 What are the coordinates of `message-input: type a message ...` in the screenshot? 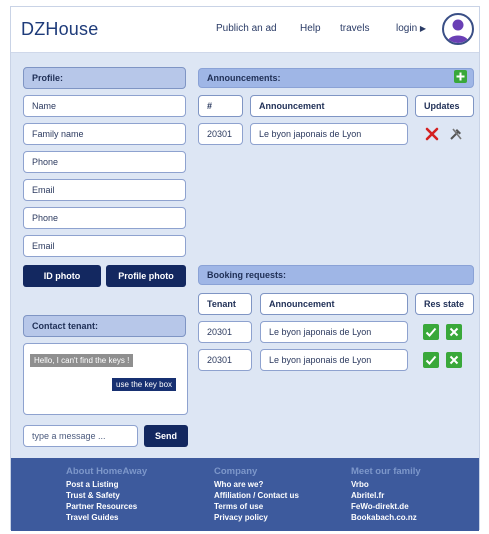 It's located at (80, 436).